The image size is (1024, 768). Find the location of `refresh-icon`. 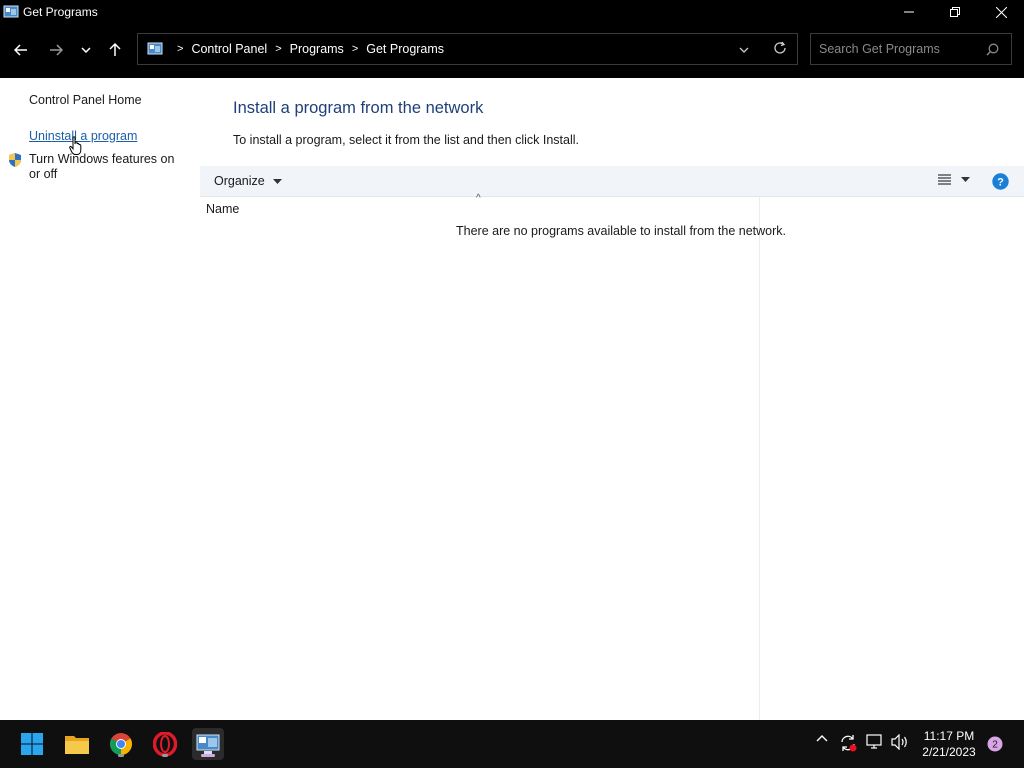

refresh-icon is located at coordinates (780, 47).